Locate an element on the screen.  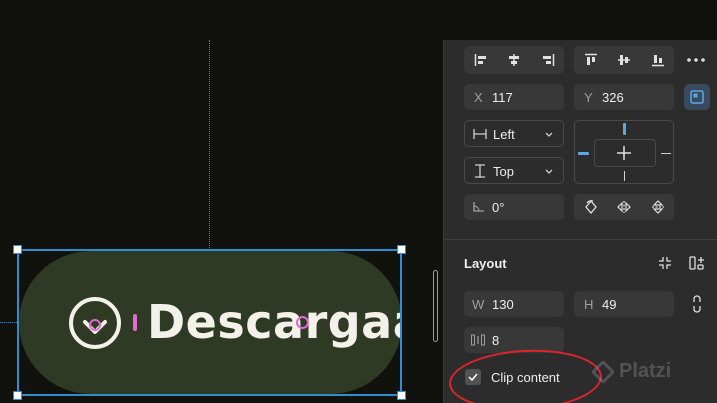
flip-horizontal-icon is located at coordinates (624, 207).